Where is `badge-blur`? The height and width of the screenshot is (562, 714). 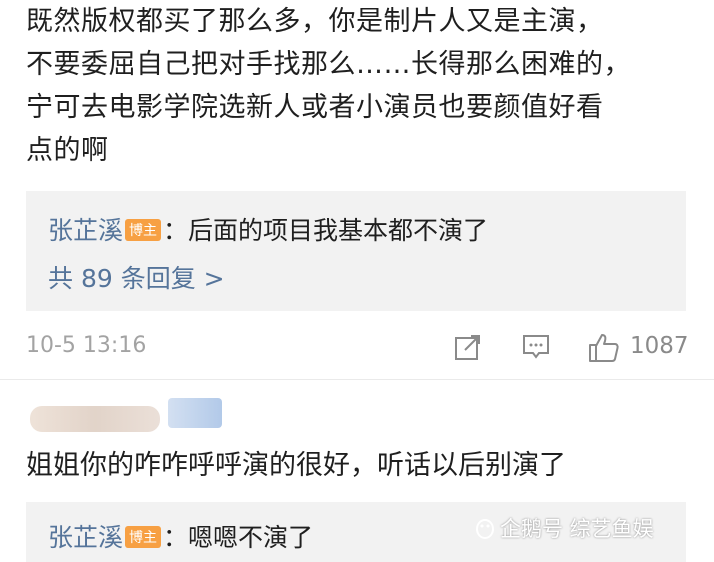
badge-blur is located at coordinates (195, 413).